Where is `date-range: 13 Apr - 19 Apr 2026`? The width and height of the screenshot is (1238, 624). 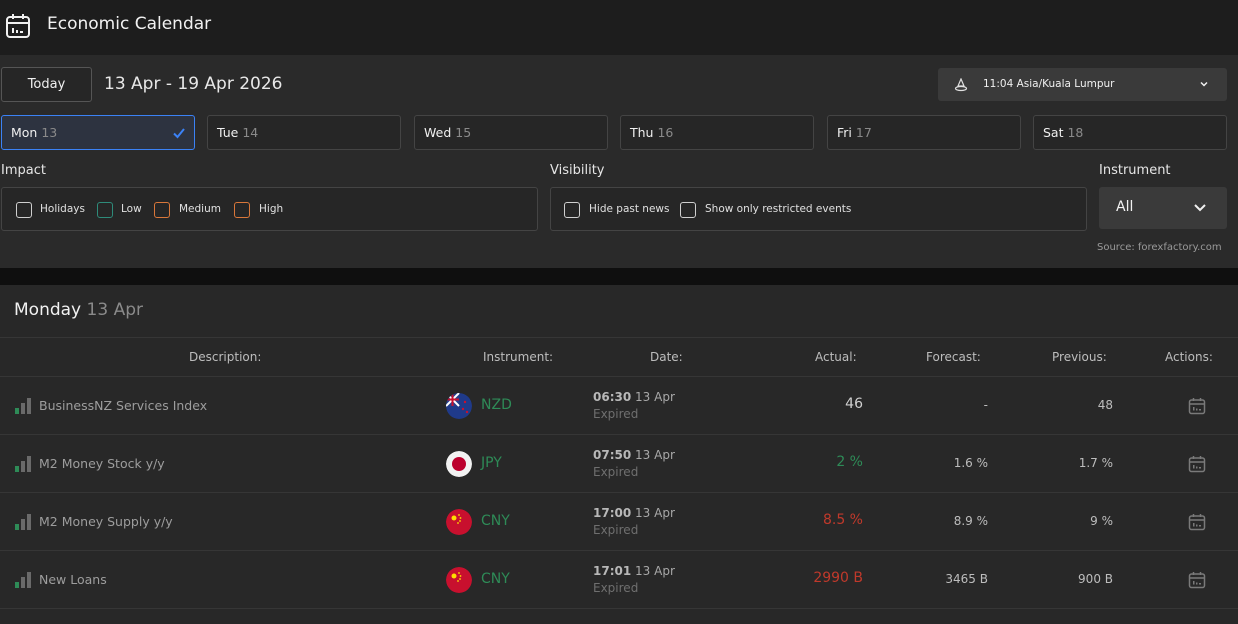
date-range: 13 Apr - 19 Apr 2026 is located at coordinates (193, 84).